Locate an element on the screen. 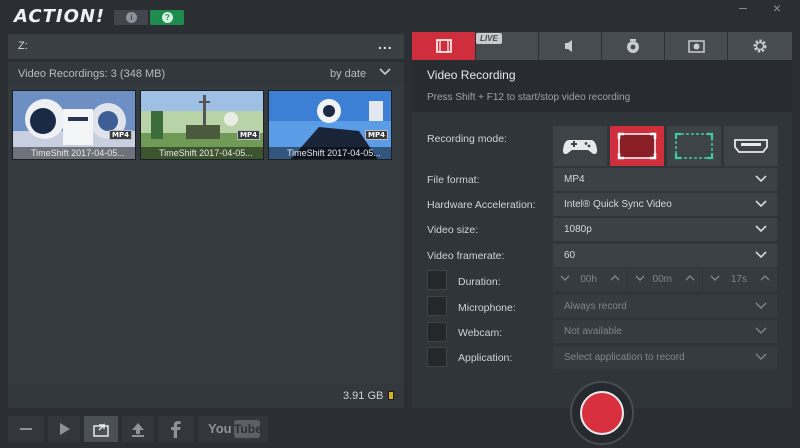 This screenshot has height=448, width=800. duration-seconds-spinner: 17s is located at coordinates (740, 279).